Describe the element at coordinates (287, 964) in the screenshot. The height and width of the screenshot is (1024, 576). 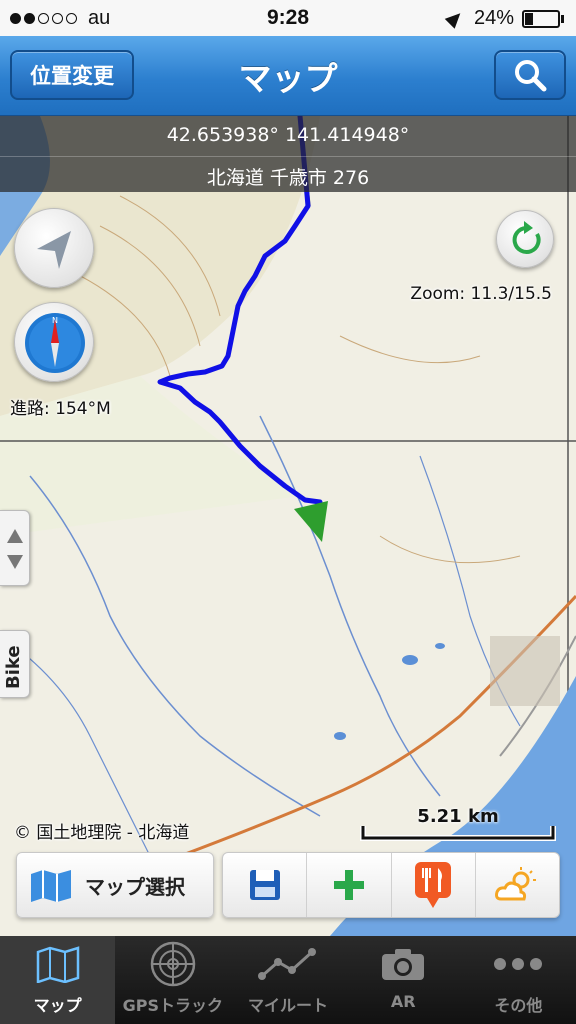
I see `route-icon` at that location.